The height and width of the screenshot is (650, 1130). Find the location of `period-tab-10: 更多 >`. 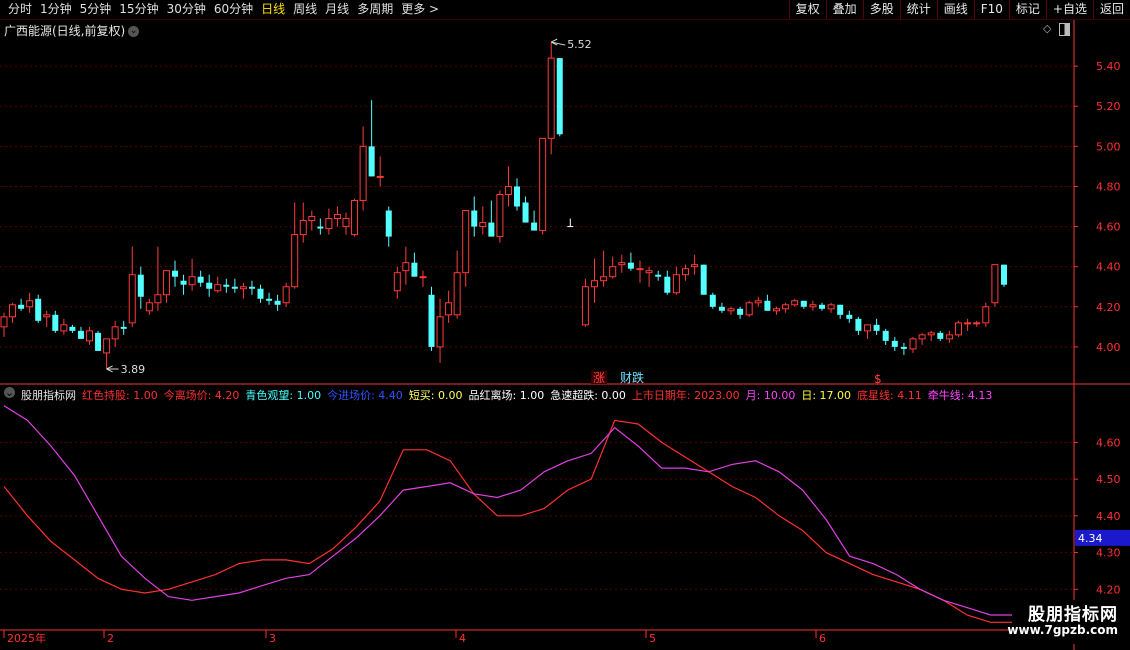

period-tab-10: 更多 > is located at coordinates (420, 9).